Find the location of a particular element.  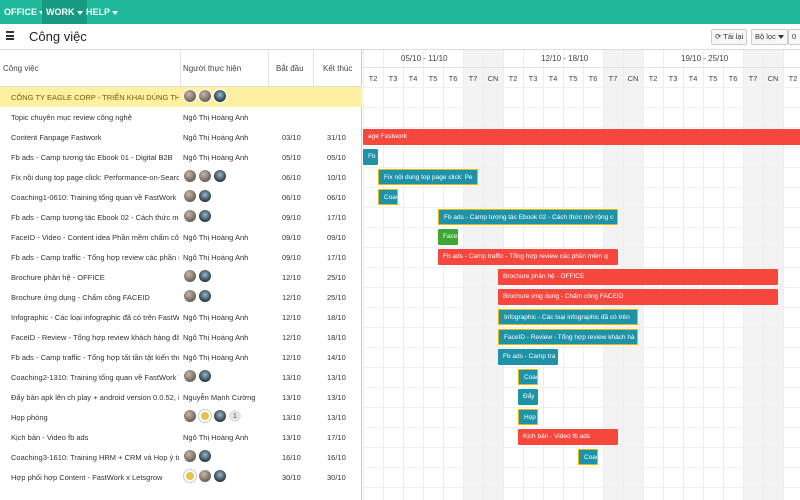

gantt-bar: Đẩy is located at coordinates (528, 397).